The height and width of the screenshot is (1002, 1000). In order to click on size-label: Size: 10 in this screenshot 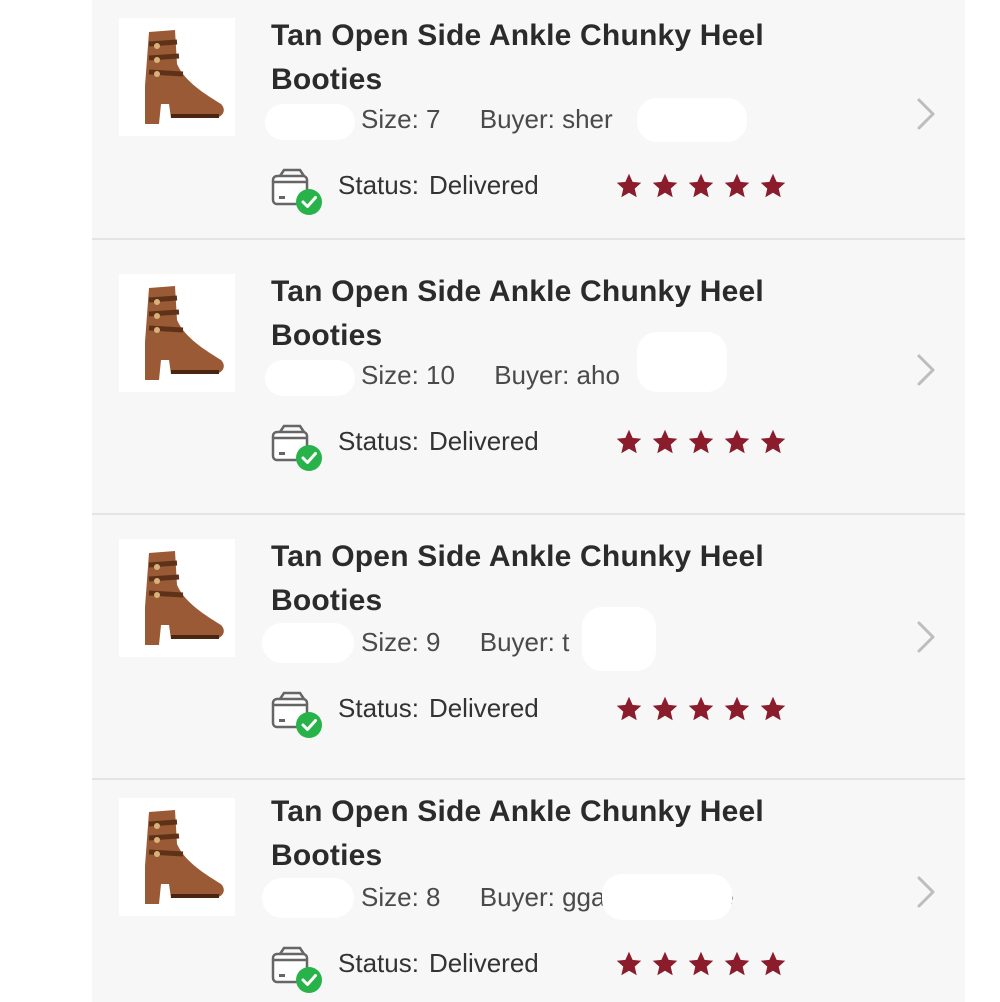, I will do `click(408, 375)`.